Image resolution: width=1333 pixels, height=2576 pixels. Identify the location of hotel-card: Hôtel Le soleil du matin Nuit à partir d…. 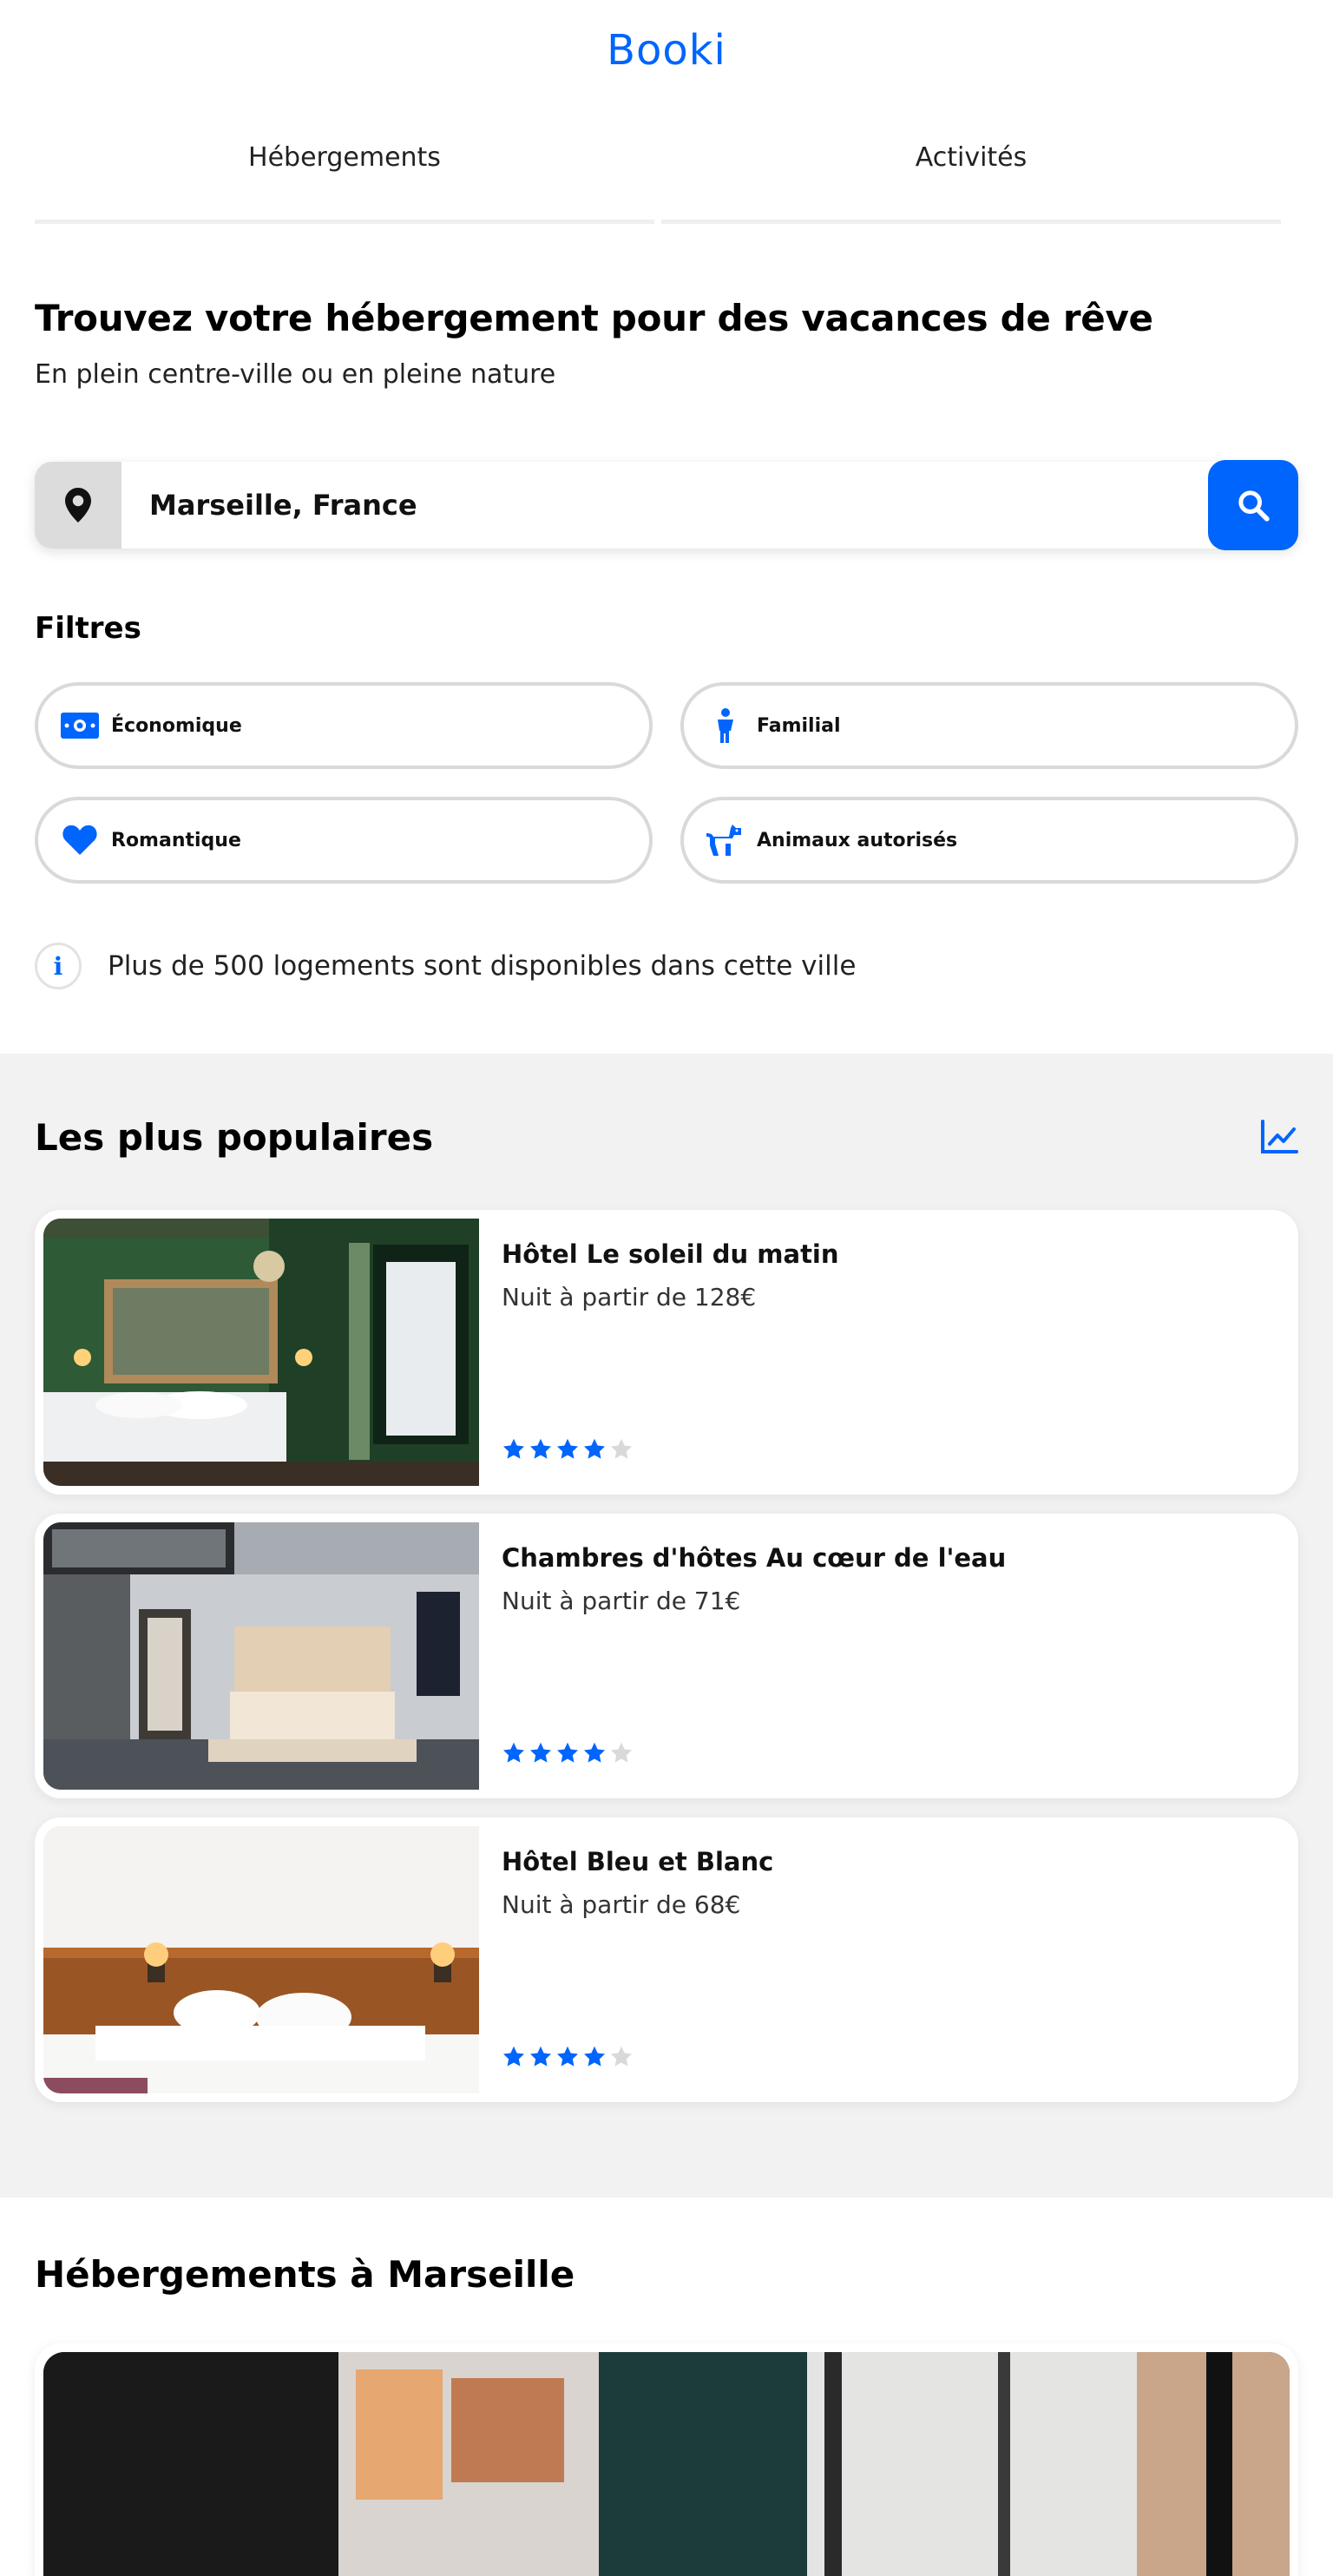
(666, 1352).